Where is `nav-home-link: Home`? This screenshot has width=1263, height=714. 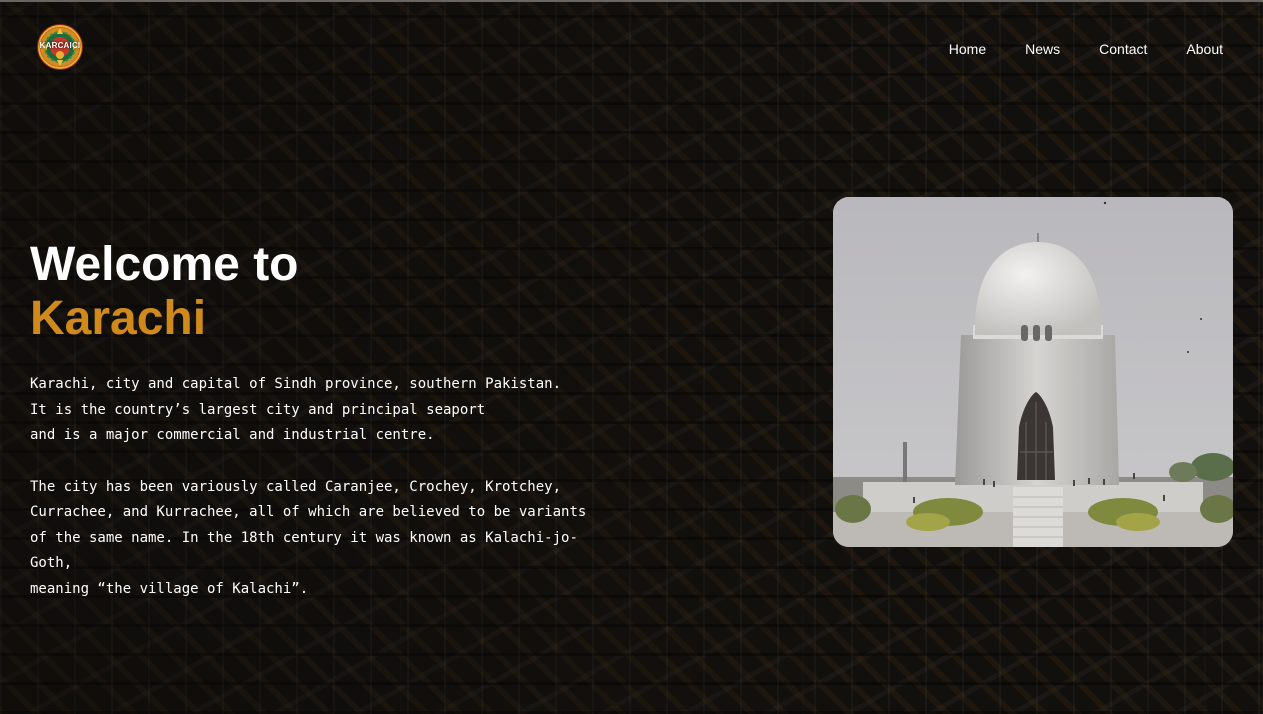 nav-home-link: Home is located at coordinates (967, 49).